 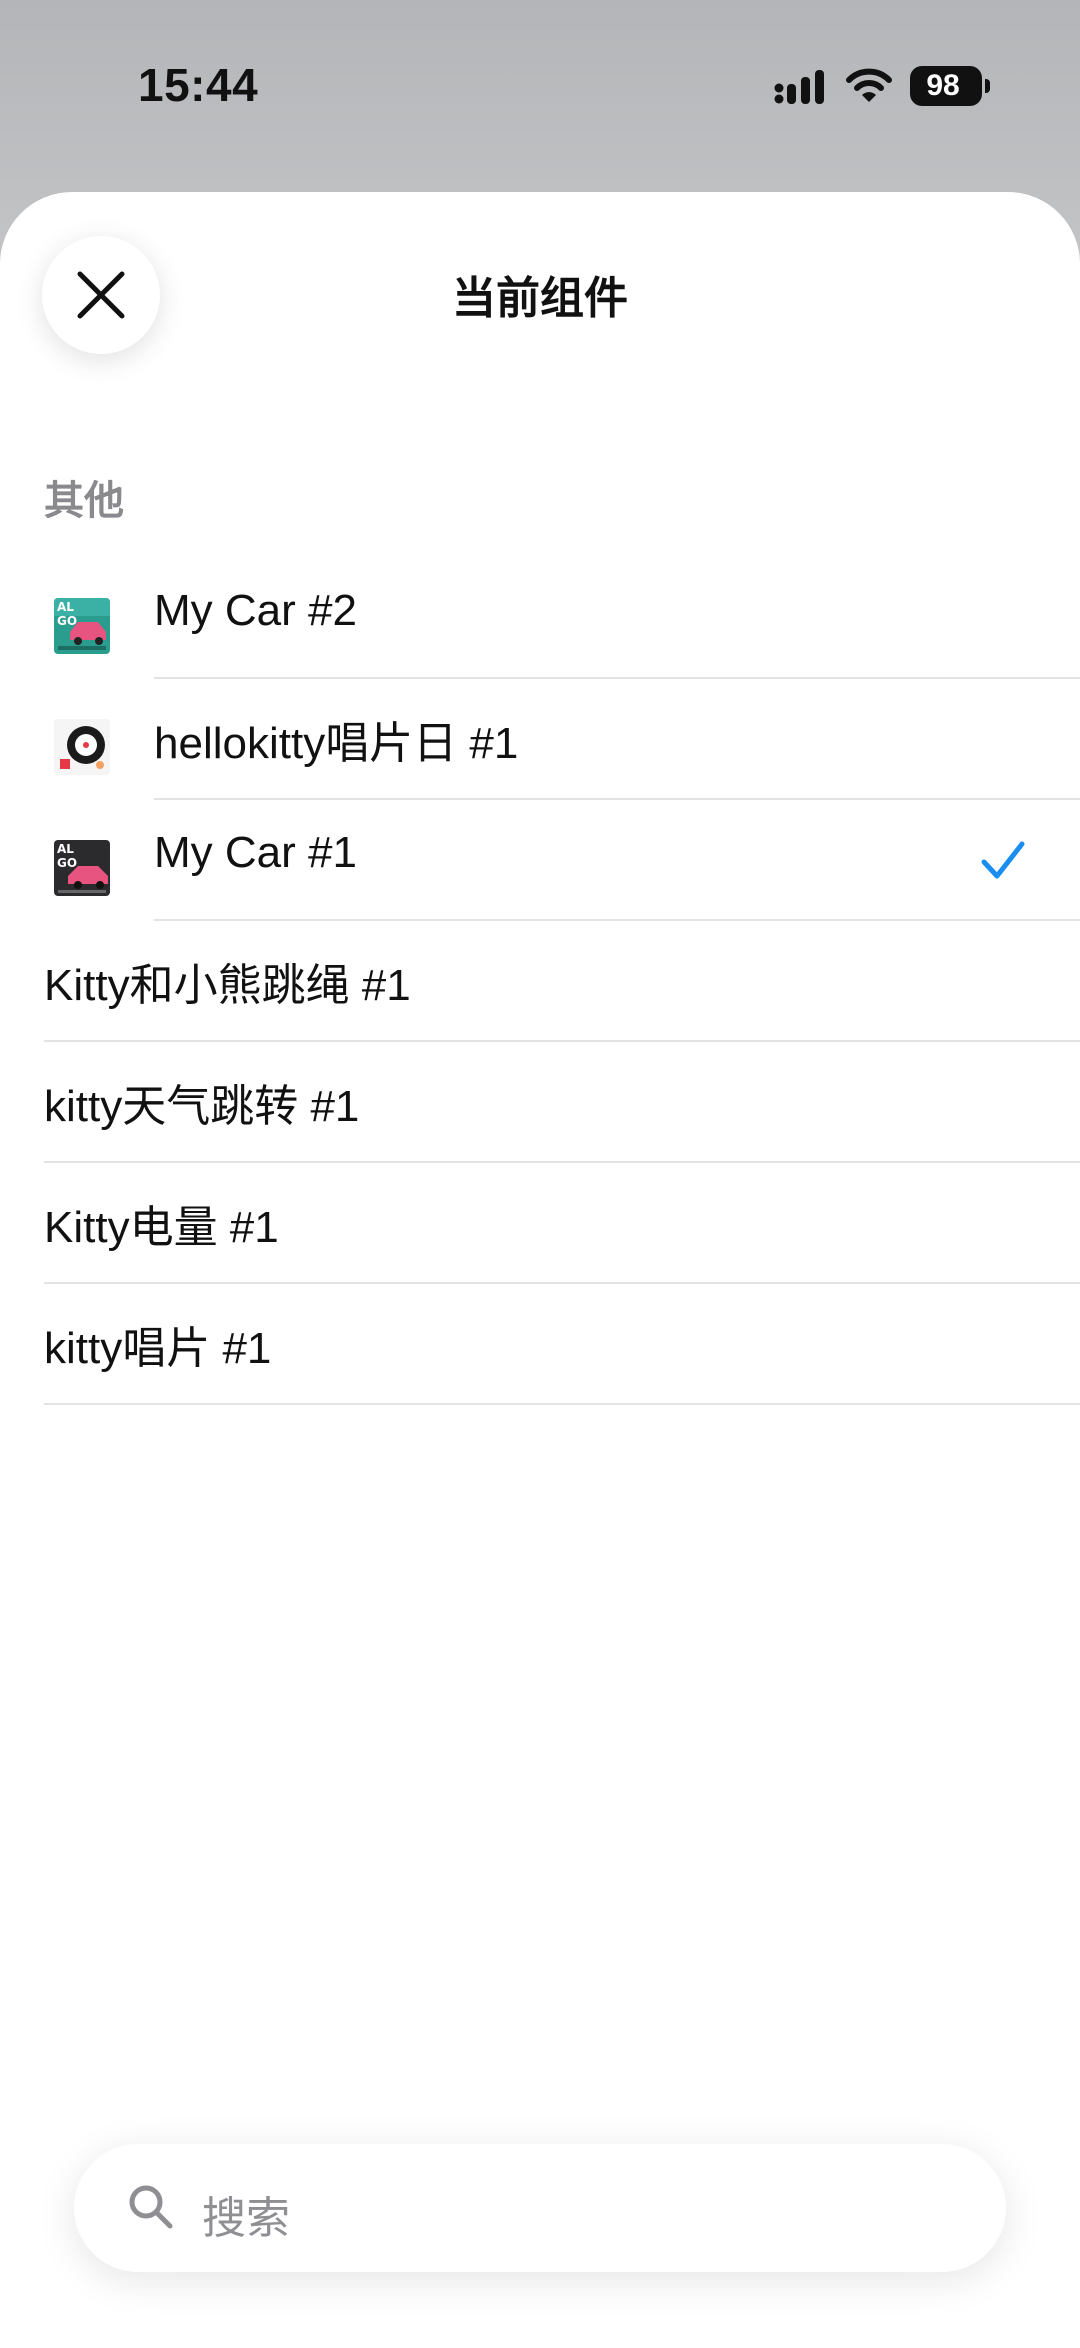 What do you see at coordinates (562, 1404) in the screenshot?
I see `divider` at bounding box center [562, 1404].